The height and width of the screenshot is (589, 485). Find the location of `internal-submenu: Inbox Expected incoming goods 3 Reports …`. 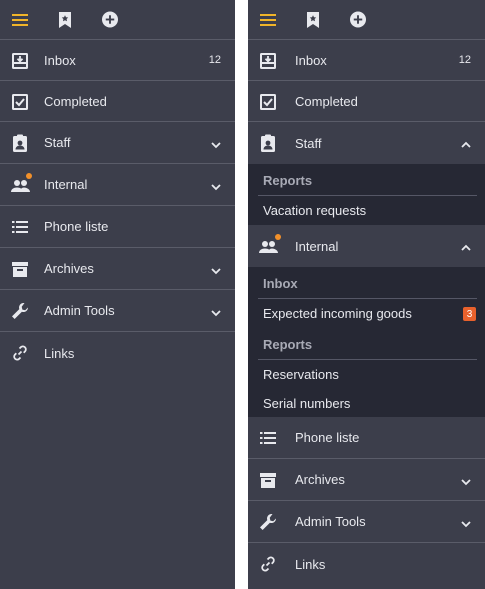

internal-submenu: Inbox Expected incoming goods 3 Reports … is located at coordinates (366, 342).